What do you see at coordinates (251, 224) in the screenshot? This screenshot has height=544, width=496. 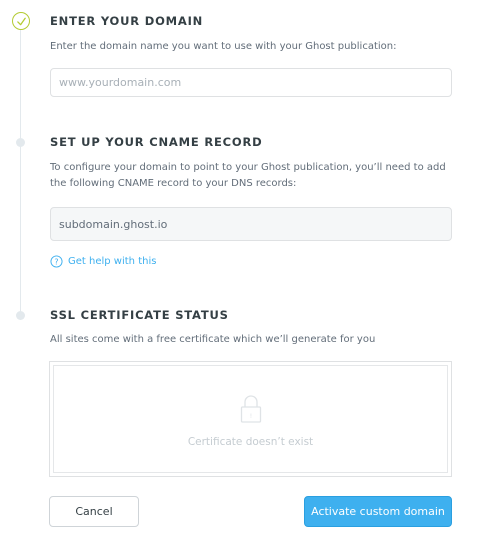 I see `cname-value-field: subdomain.ghost.io` at bounding box center [251, 224].